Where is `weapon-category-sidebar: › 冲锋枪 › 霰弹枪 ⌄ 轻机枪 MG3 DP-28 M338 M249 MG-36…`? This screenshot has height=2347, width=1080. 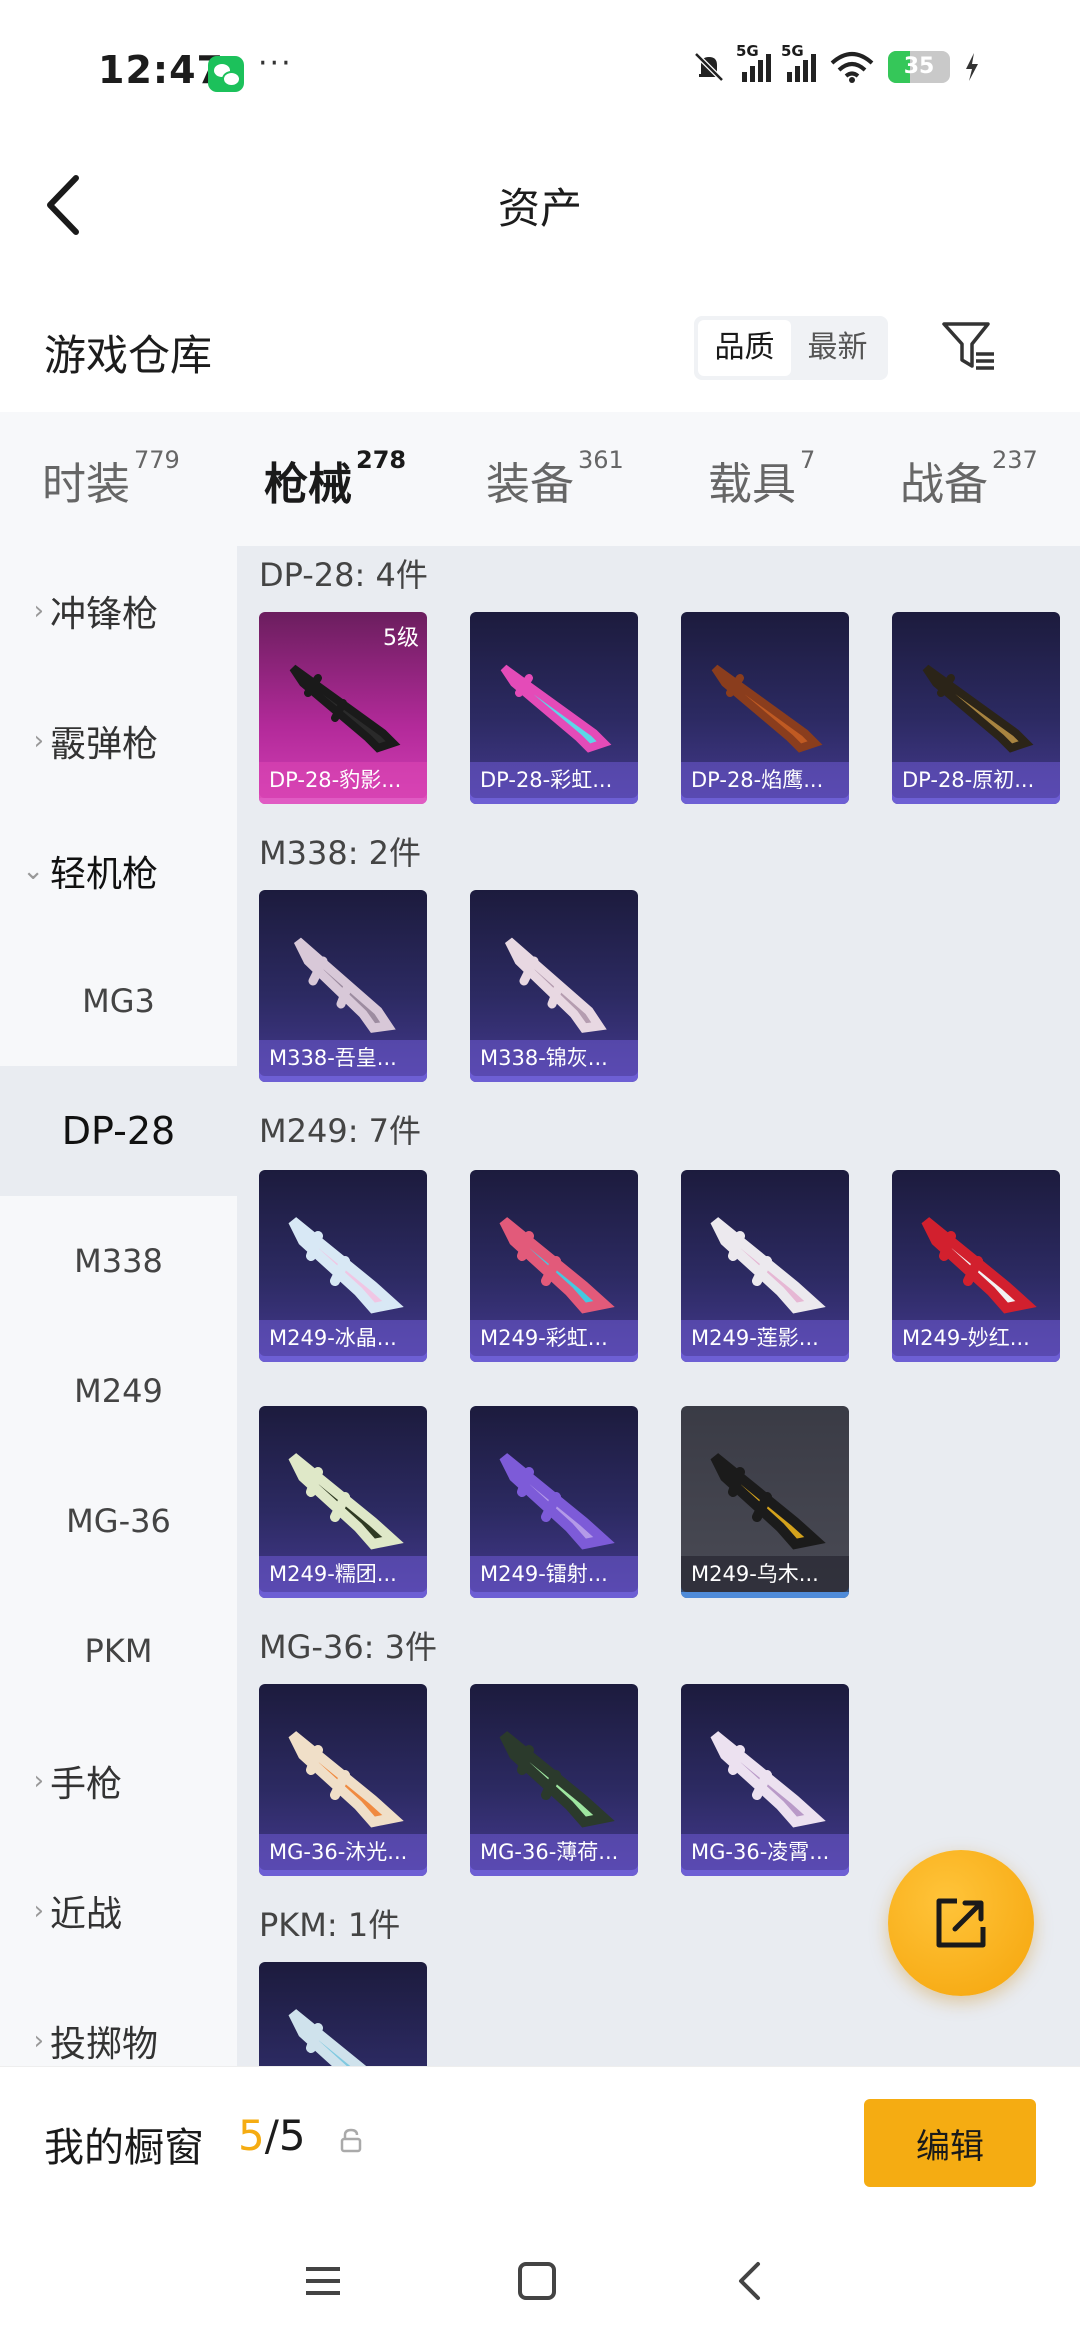 weapon-category-sidebar: › 冲锋枪 › 霰弹枪 ⌄ 轻机枪 MG3 DP-28 M338 M249 MG-36… is located at coordinates (118, 1306).